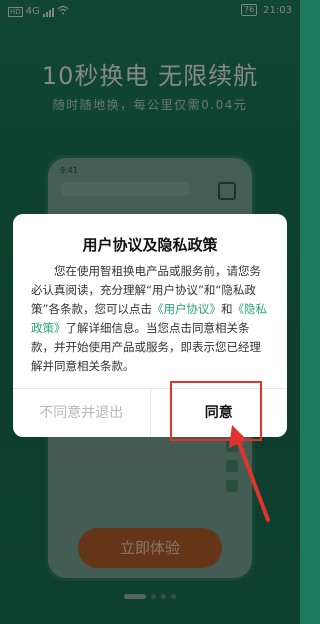 This screenshot has height=624, width=320. I want to click on highlight-box, so click(216, 411).